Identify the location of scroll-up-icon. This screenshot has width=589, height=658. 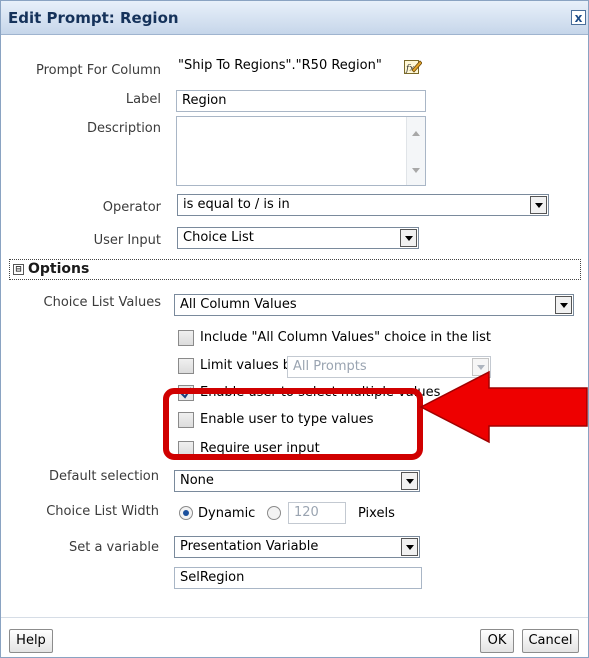
(416, 133).